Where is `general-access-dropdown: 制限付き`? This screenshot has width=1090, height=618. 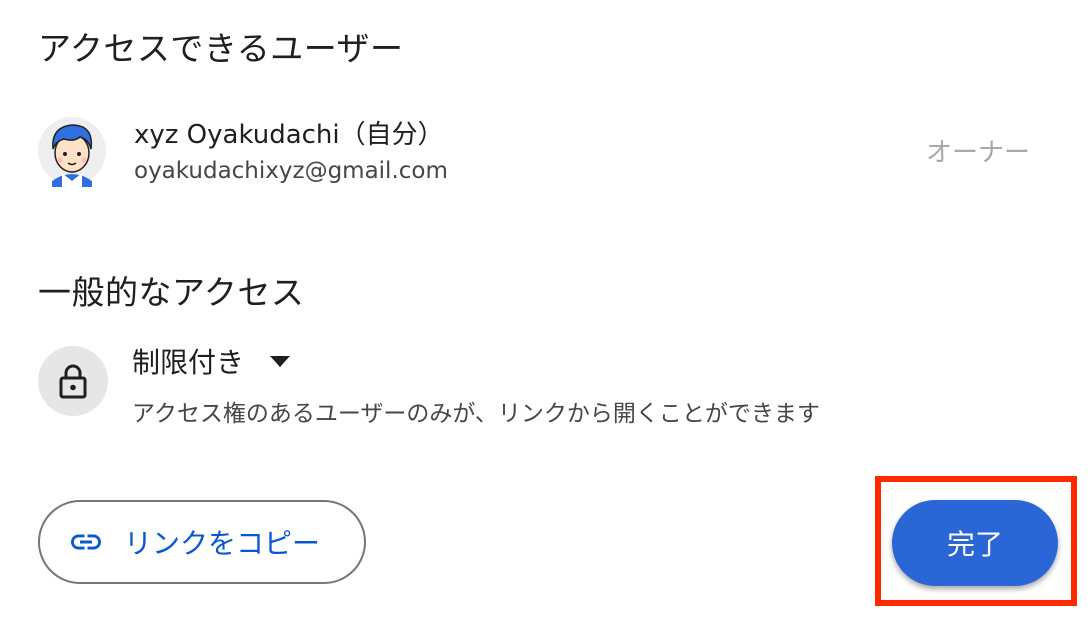 general-access-dropdown: 制限付き is located at coordinates (211, 361).